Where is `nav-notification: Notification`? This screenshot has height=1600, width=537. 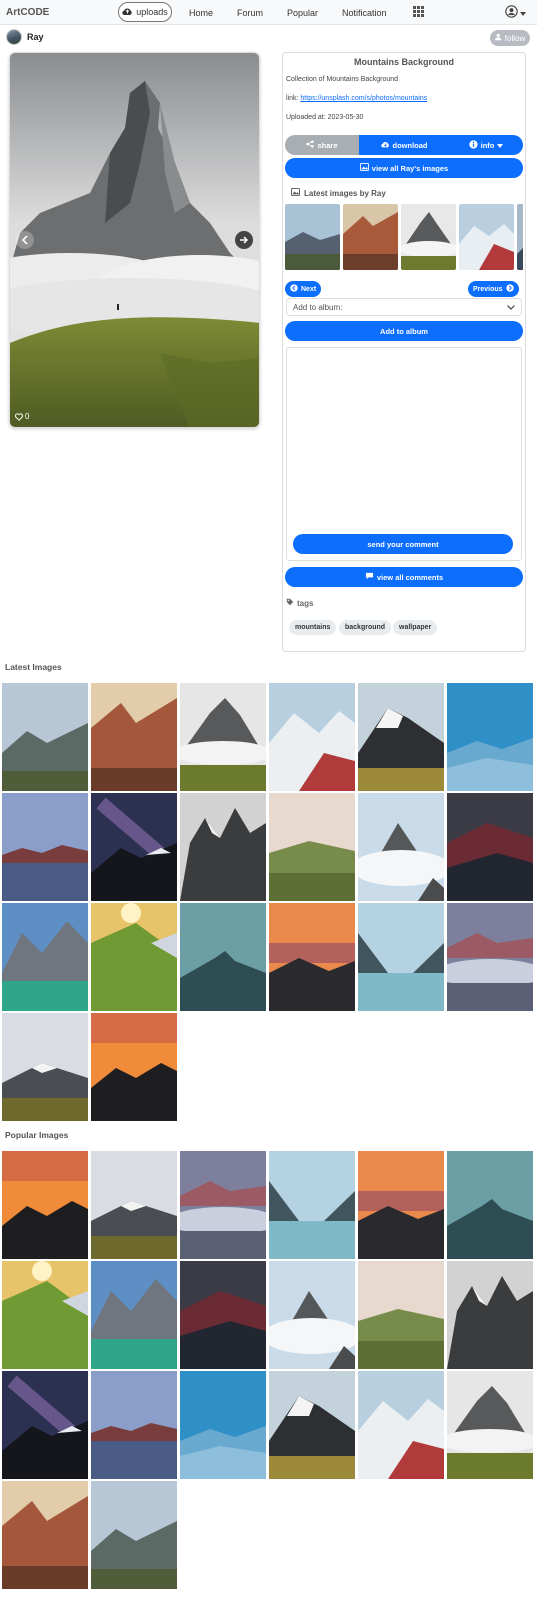 nav-notification: Notification is located at coordinates (364, 13).